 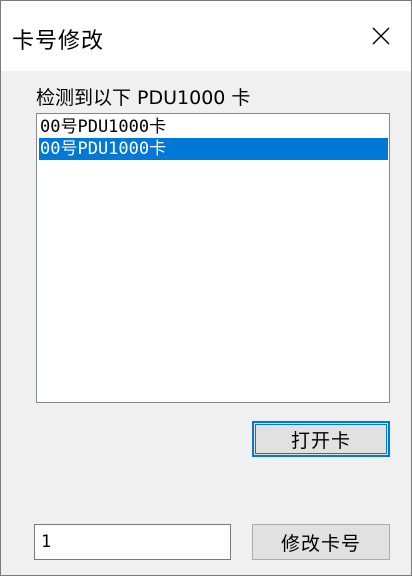 I want to click on window-title: 卡号修改, so click(x=58, y=41).